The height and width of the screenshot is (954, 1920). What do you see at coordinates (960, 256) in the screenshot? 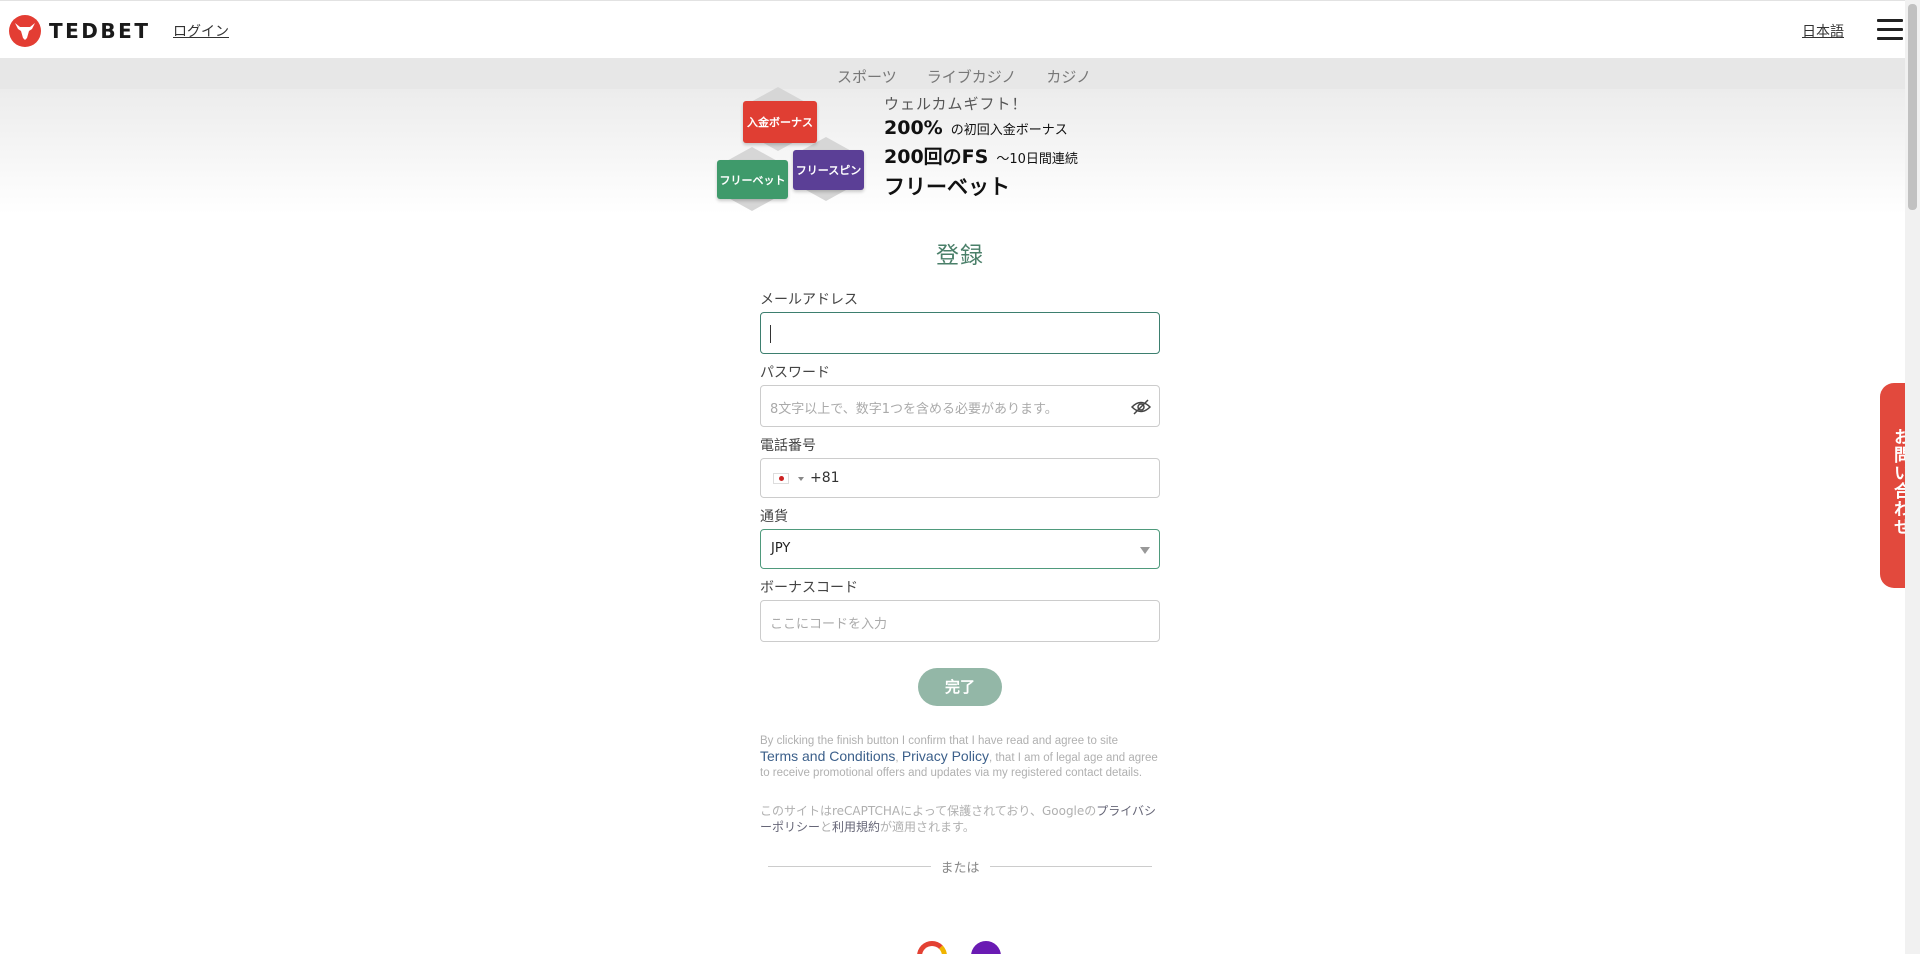
I see `page-title: 登録` at bounding box center [960, 256].